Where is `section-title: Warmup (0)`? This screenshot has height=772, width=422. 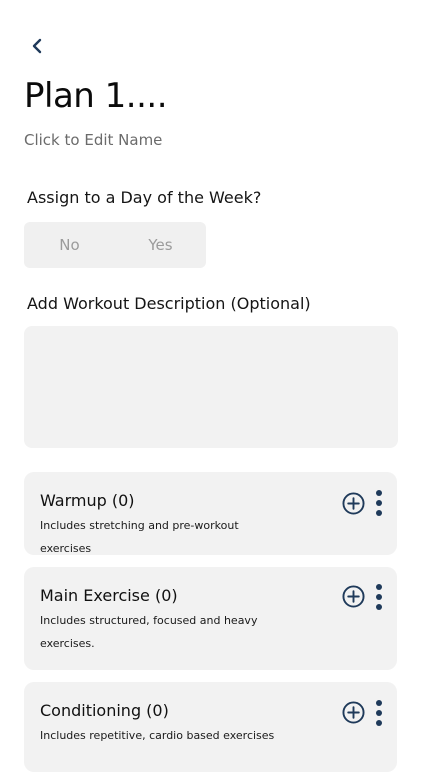
section-title: Warmup (0) is located at coordinates (87, 500).